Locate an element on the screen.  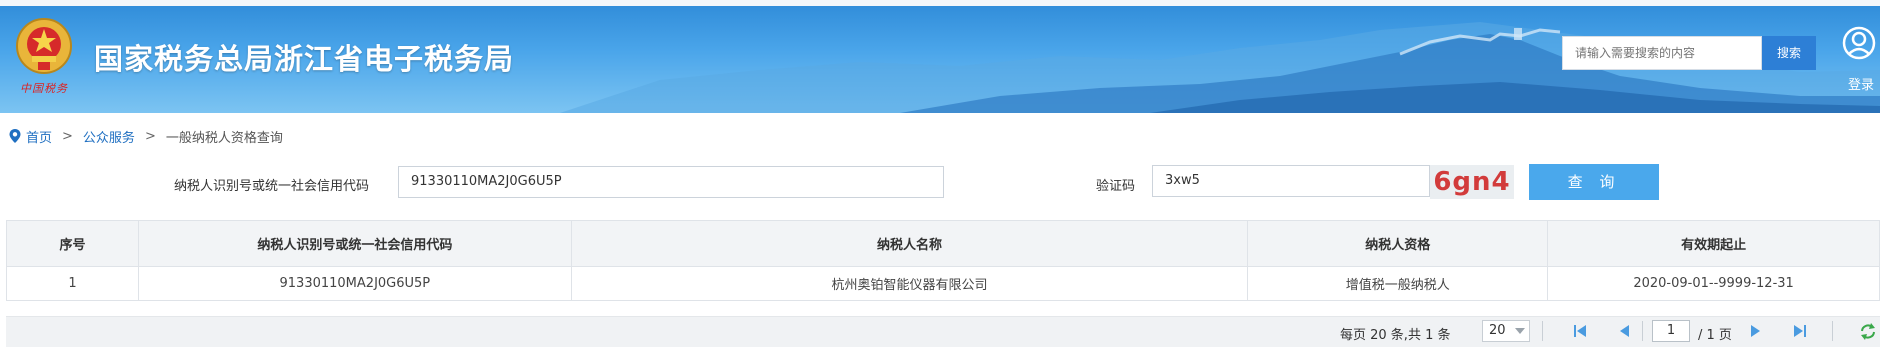
login-link: 登录 is located at coordinates (1861, 83).